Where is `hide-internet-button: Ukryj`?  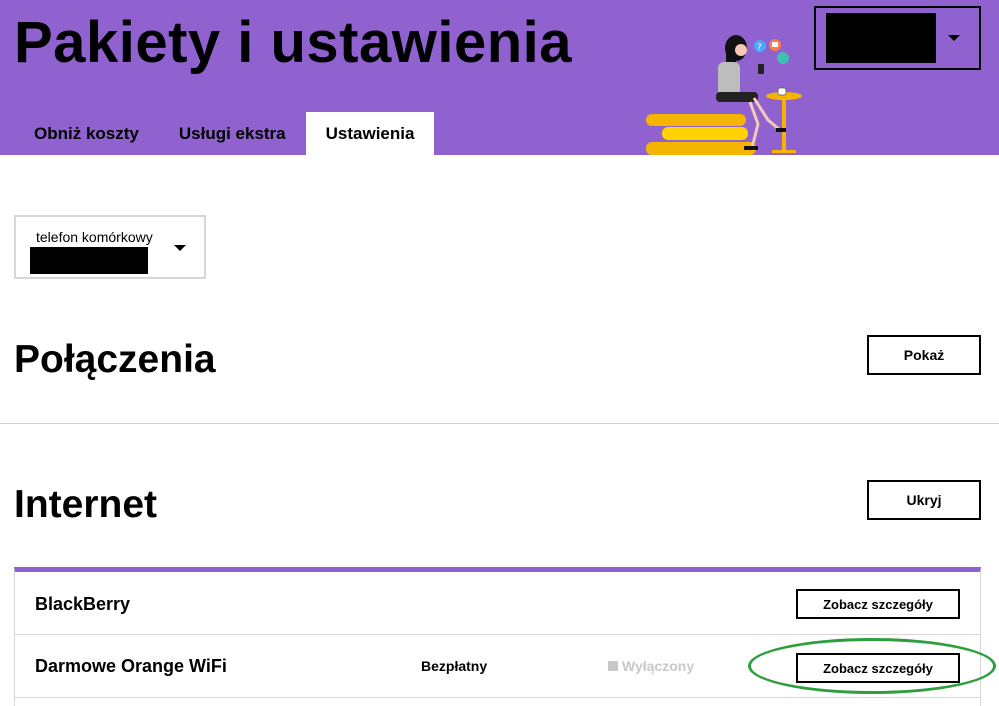 hide-internet-button: Ukryj is located at coordinates (924, 500).